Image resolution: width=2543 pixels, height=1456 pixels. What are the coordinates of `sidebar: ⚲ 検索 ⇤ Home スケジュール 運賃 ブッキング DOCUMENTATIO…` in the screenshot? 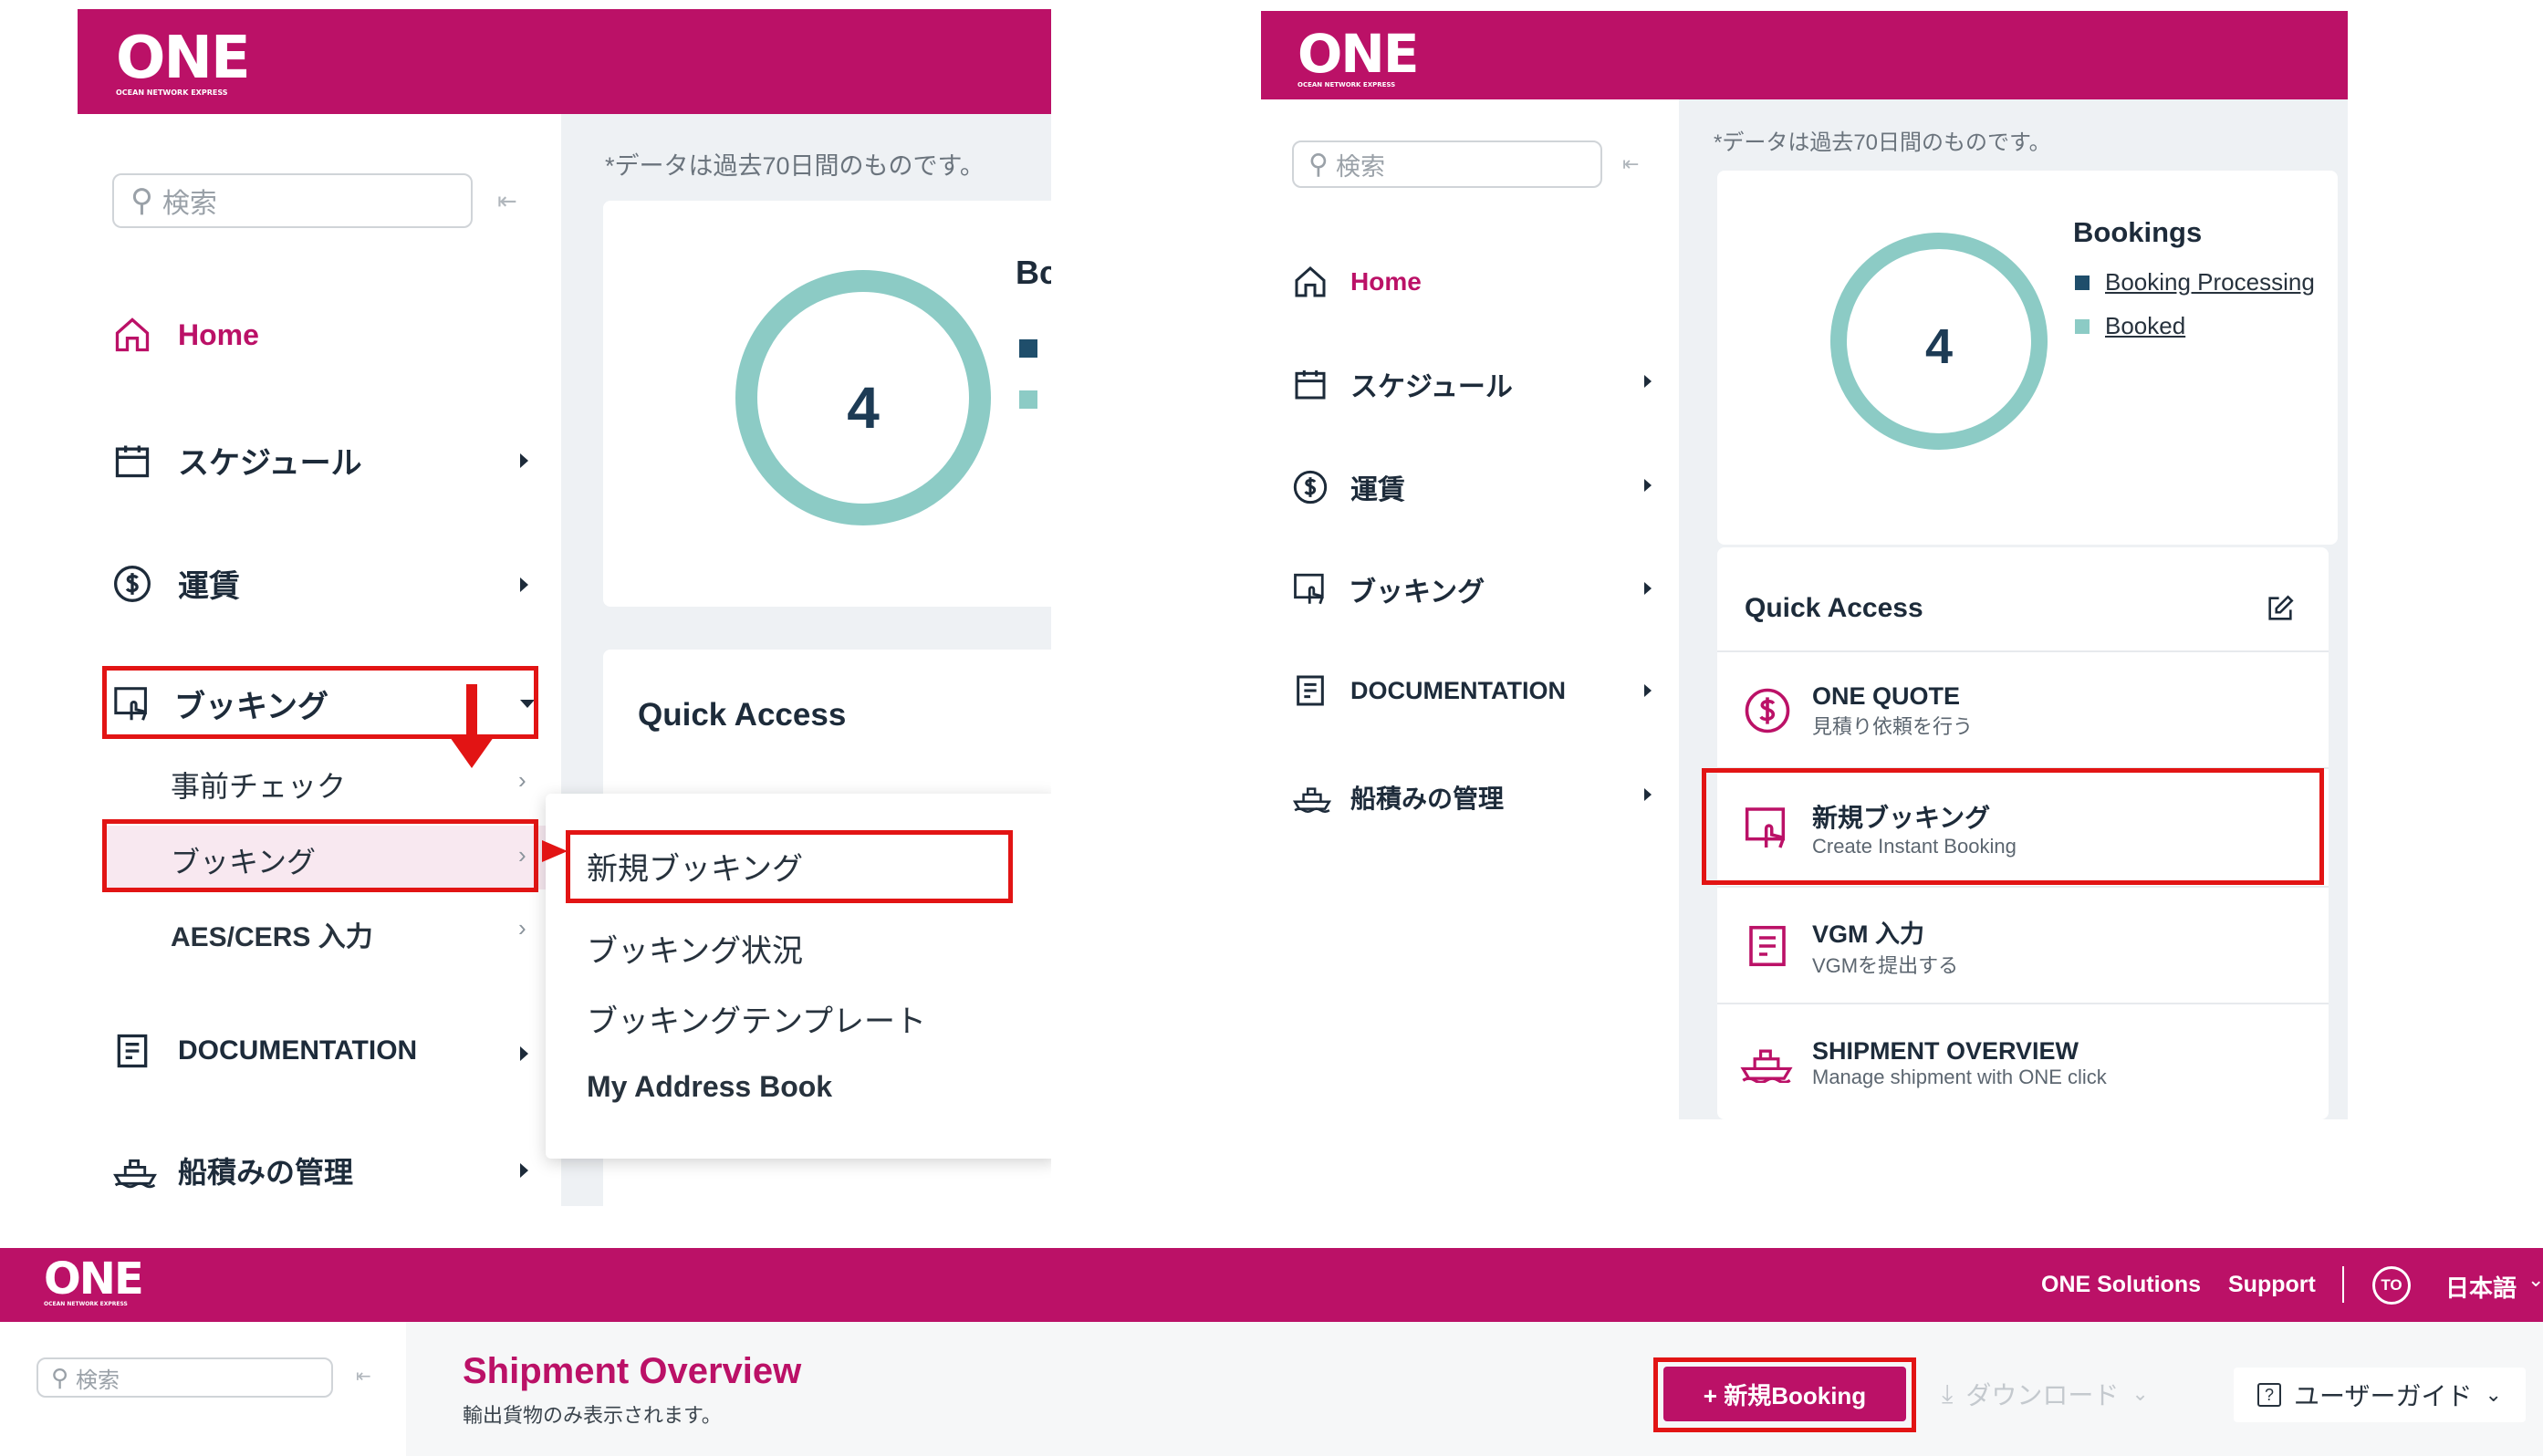 It's located at (1470, 609).